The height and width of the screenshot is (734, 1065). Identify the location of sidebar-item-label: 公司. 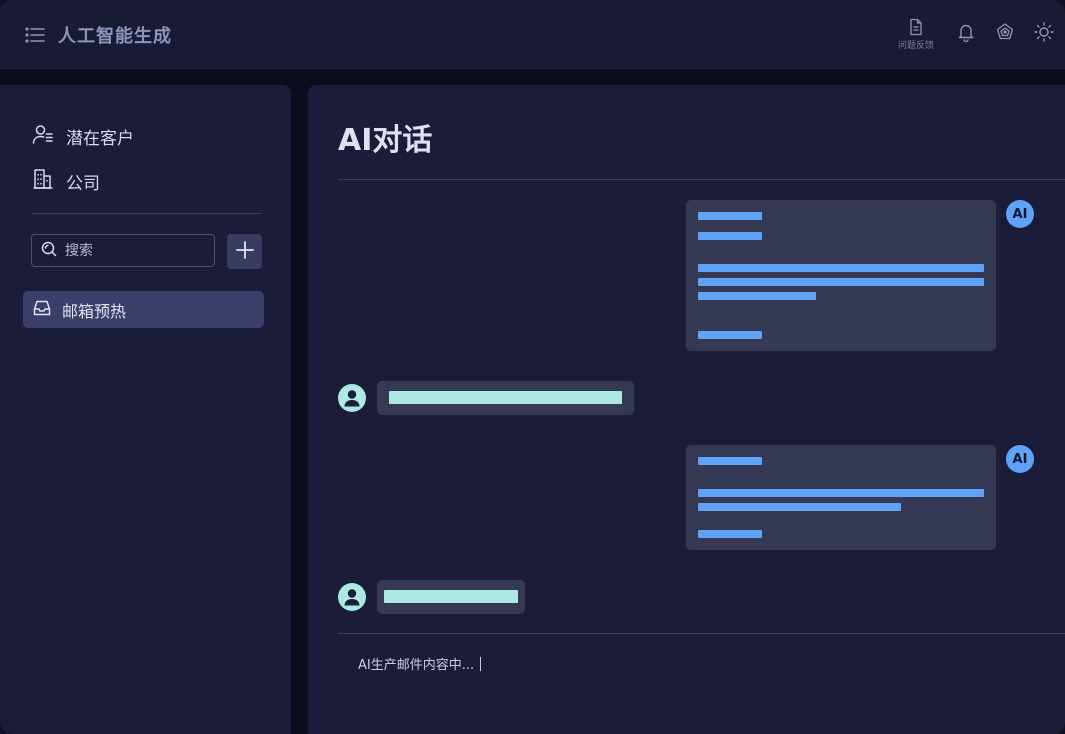
(83, 183).